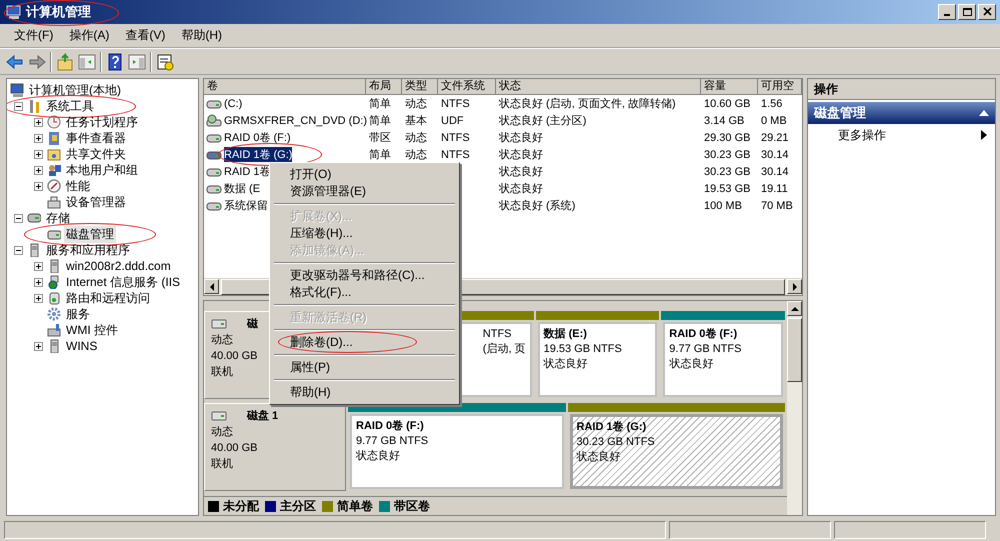 This screenshot has width=1000, height=541. I want to click on tree-item: 事件查看器, so click(96, 138).